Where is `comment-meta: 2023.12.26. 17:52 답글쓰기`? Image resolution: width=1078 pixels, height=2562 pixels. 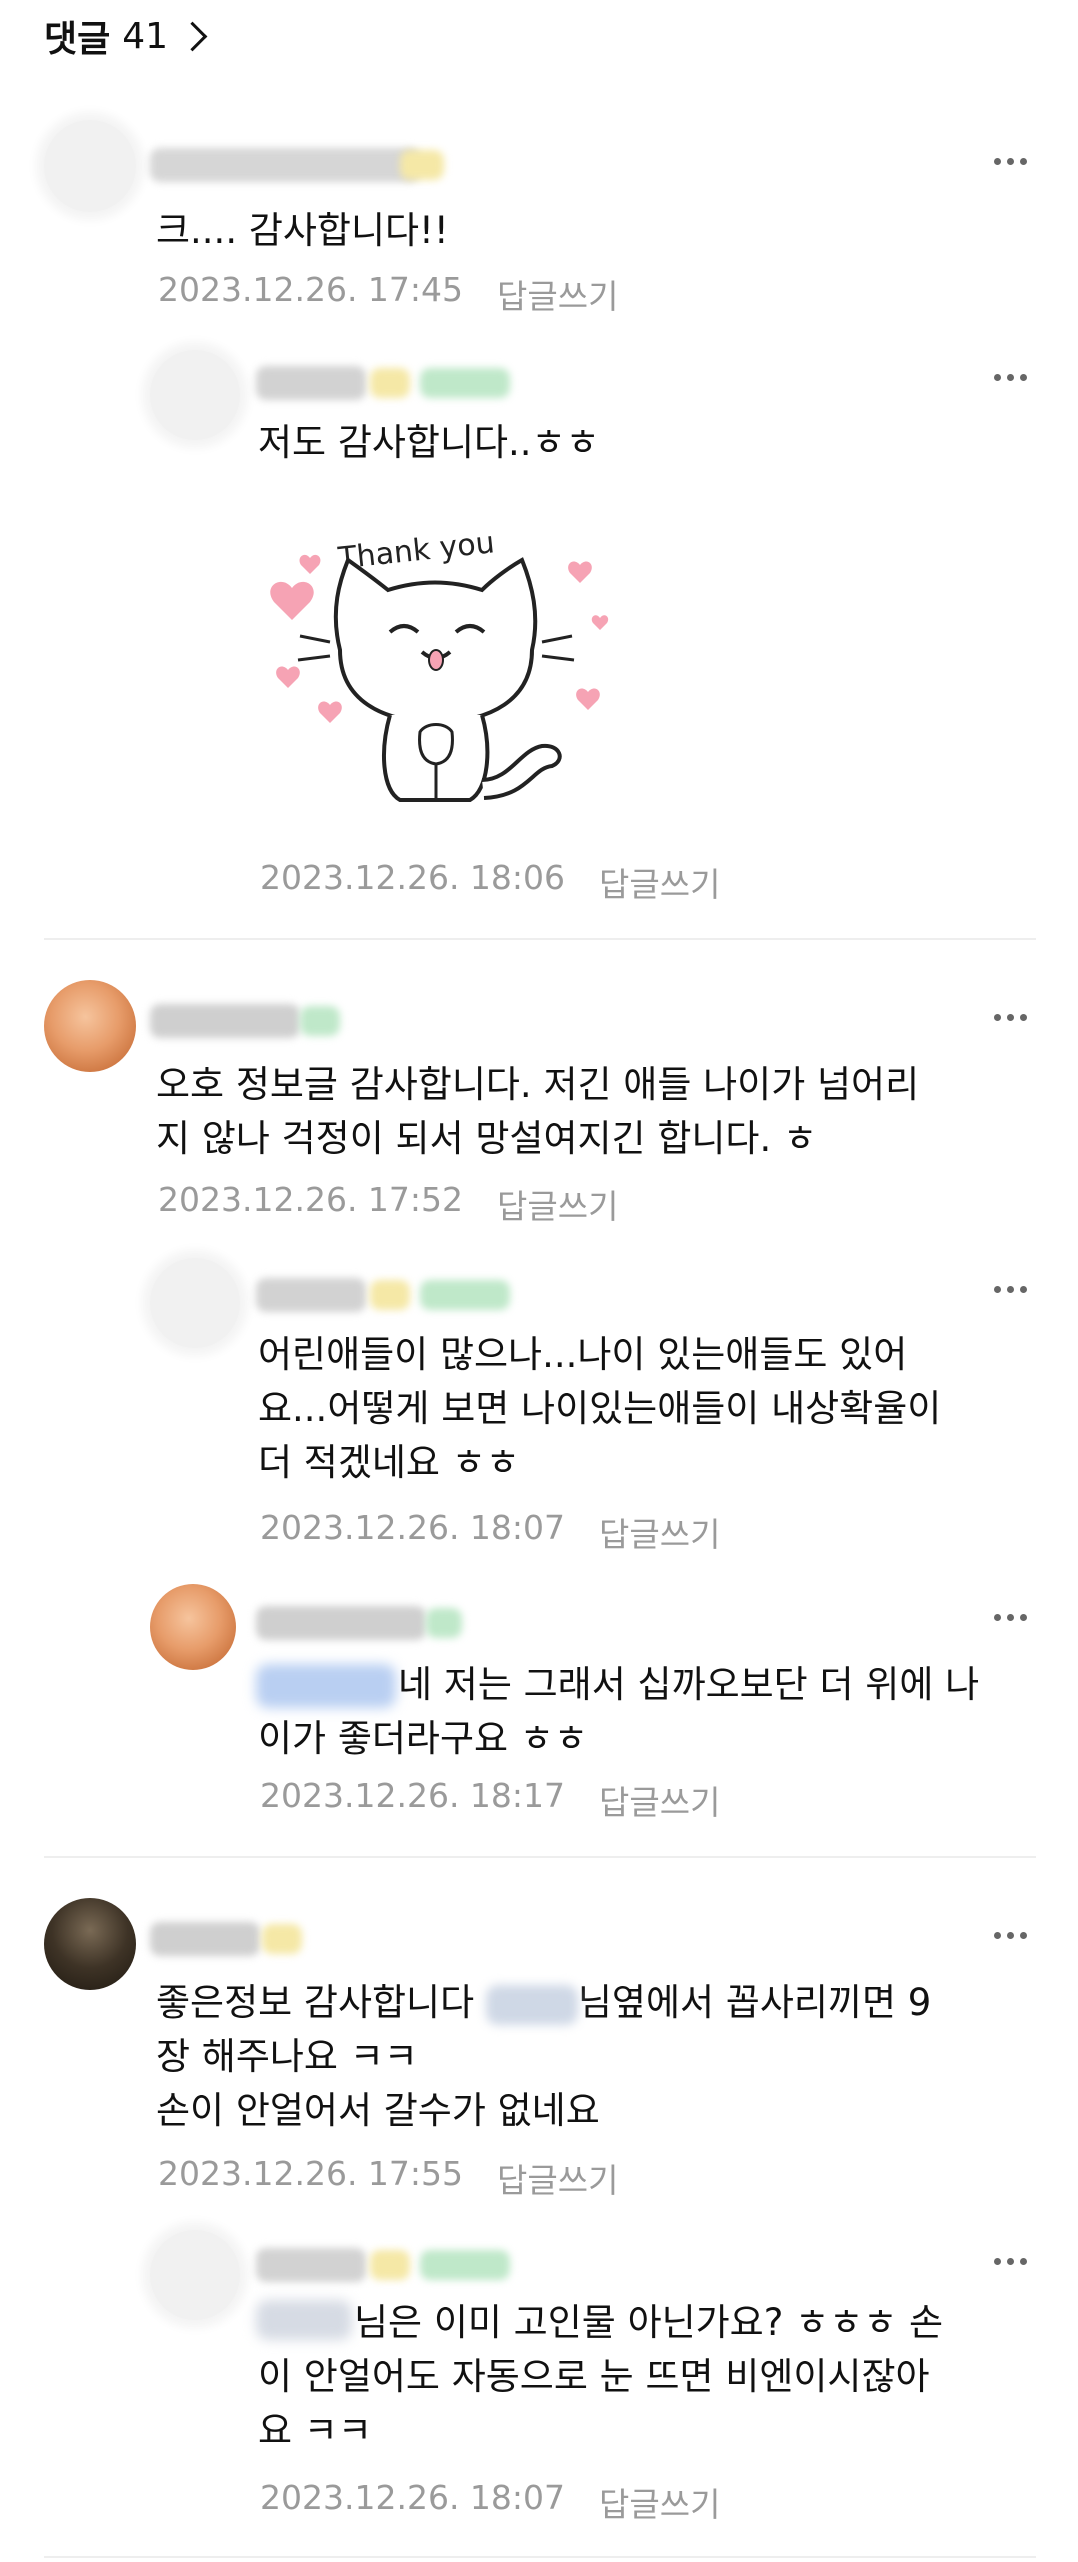 comment-meta: 2023.12.26. 17:52 답글쓰기 is located at coordinates (388, 1204).